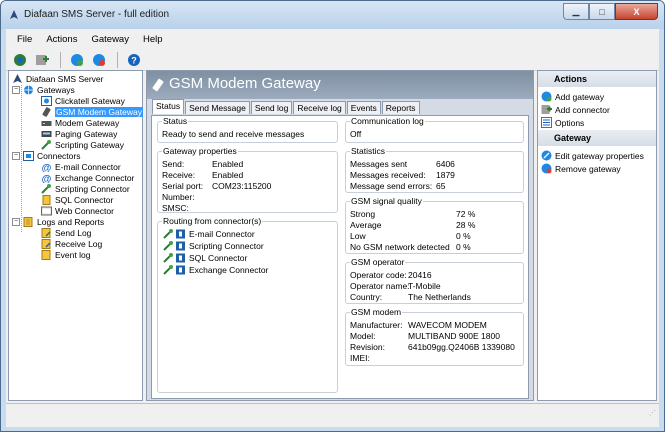 This screenshot has width=665, height=432. Describe the element at coordinates (46, 210) in the screenshot. I see `web-icon` at that location.